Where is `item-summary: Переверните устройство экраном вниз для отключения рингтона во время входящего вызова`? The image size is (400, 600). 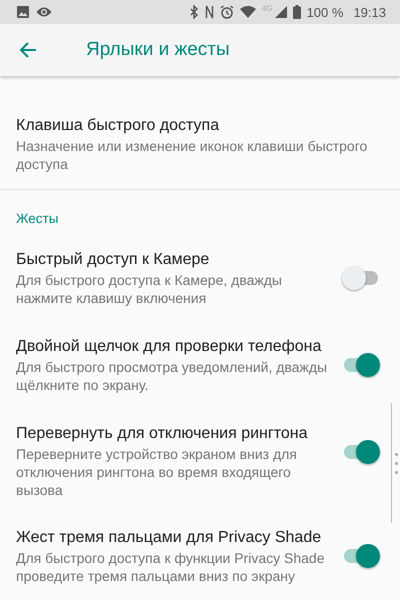 item-summary: Переверните устройство экраном вниз для отключения рингтона во время входящего вызова is located at coordinates (157, 472).